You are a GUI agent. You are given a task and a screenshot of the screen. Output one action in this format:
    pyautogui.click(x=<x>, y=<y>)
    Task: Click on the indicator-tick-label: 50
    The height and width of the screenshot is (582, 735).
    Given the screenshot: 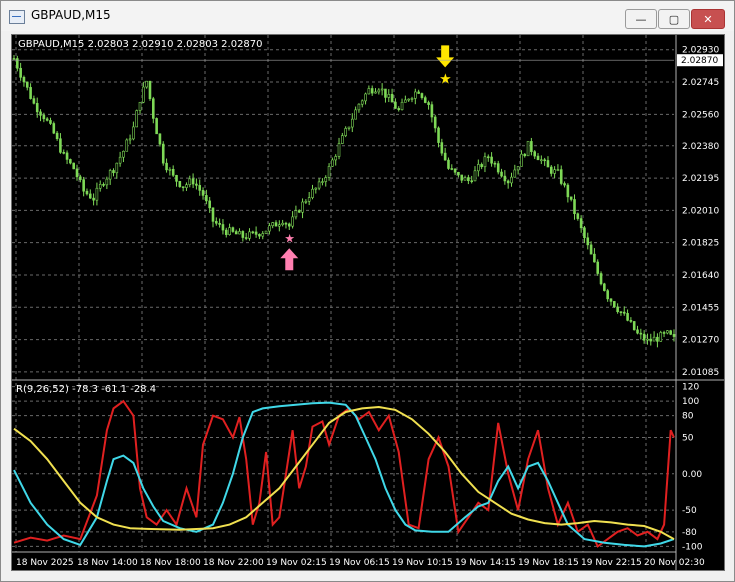 What is the action you would take?
    pyautogui.click(x=688, y=438)
    